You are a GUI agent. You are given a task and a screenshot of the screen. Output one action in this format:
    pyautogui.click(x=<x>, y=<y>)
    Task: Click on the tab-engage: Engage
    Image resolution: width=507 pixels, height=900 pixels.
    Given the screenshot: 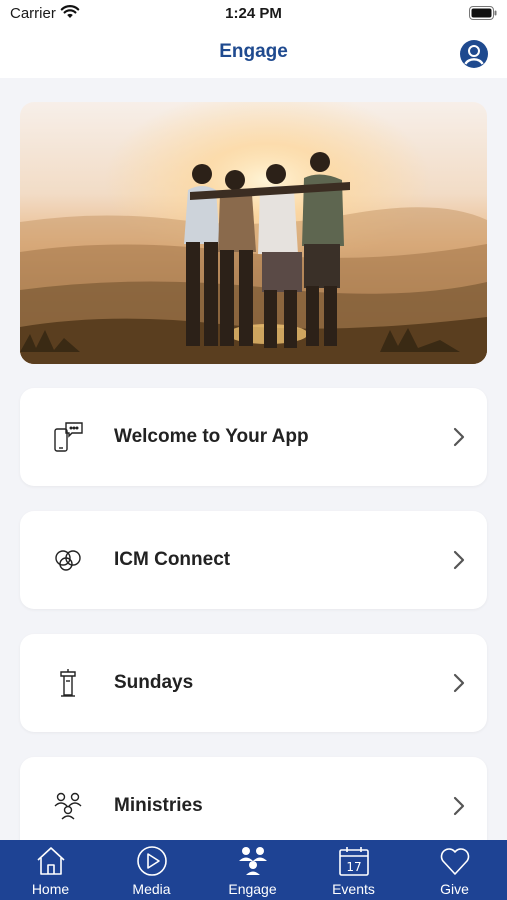 What is the action you would take?
    pyautogui.click(x=252, y=870)
    